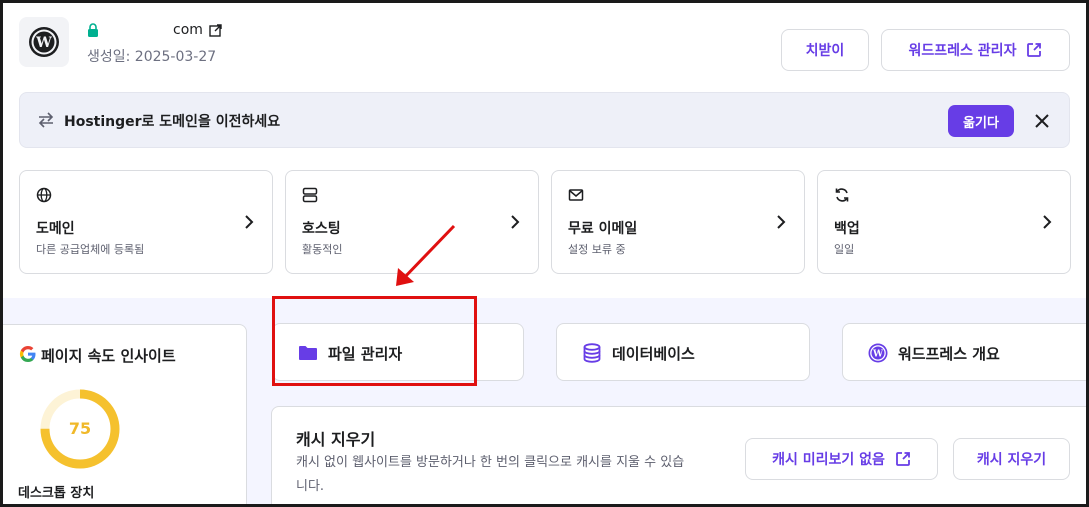  Describe the element at coordinates (310, 195) in the screenshot. I see `server-icon` at that location.